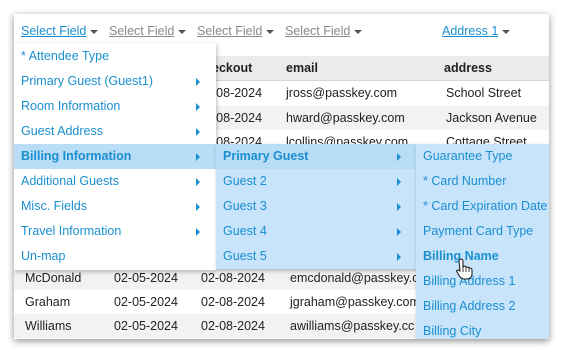 Image resolution: width=561 pixels, height=359 pixels. I want to click on menu-item-label: Misc. Fields, so click(54, 206).